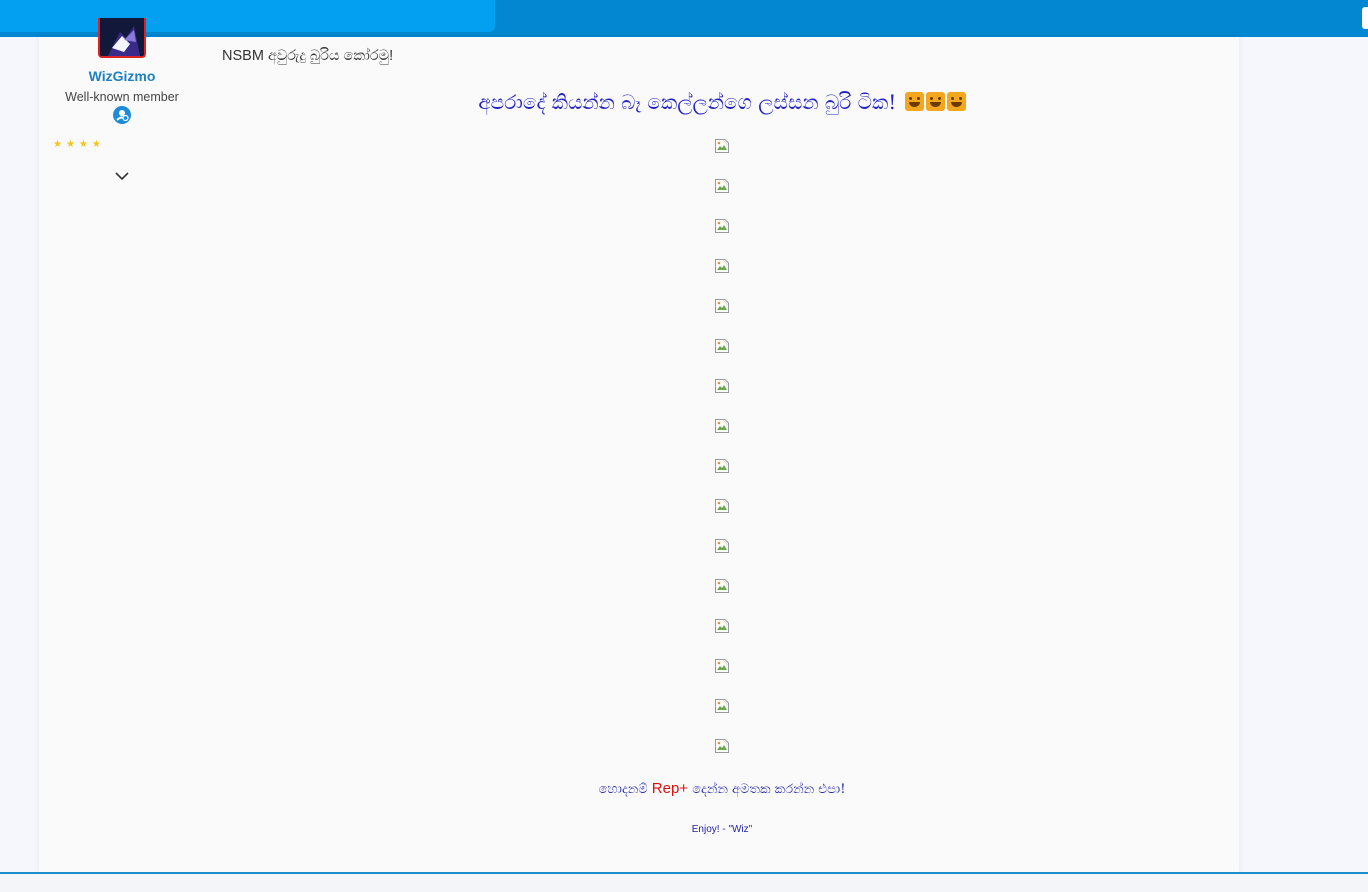 Image resolution: width=1368 pixels, height=892 pixels. I want to click on user-rating-stars: ★★★★, so click(79, 144).